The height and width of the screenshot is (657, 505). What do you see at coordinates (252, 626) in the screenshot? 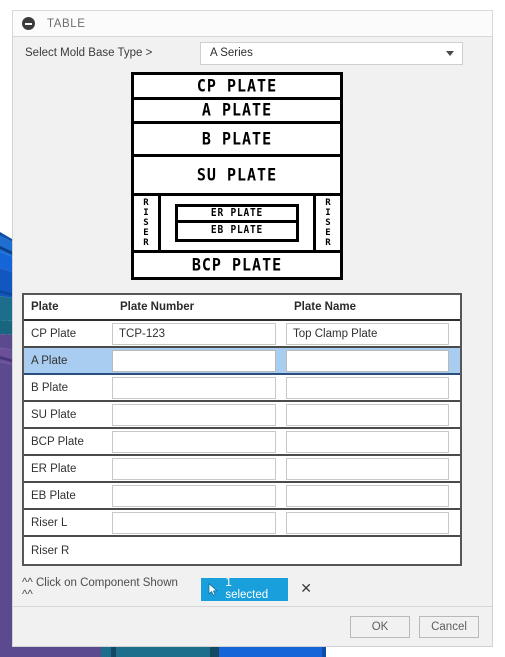
I see `dialog-footer: OK Cancel` at bounding box center [252, 626].